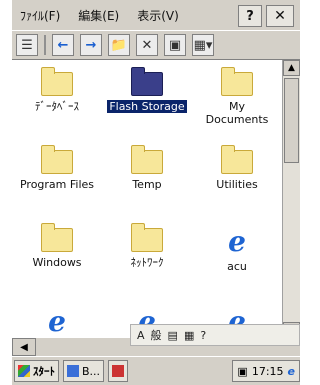 The image size is (320, 385). I want to click on close-button: ✕, so click(280, 16).